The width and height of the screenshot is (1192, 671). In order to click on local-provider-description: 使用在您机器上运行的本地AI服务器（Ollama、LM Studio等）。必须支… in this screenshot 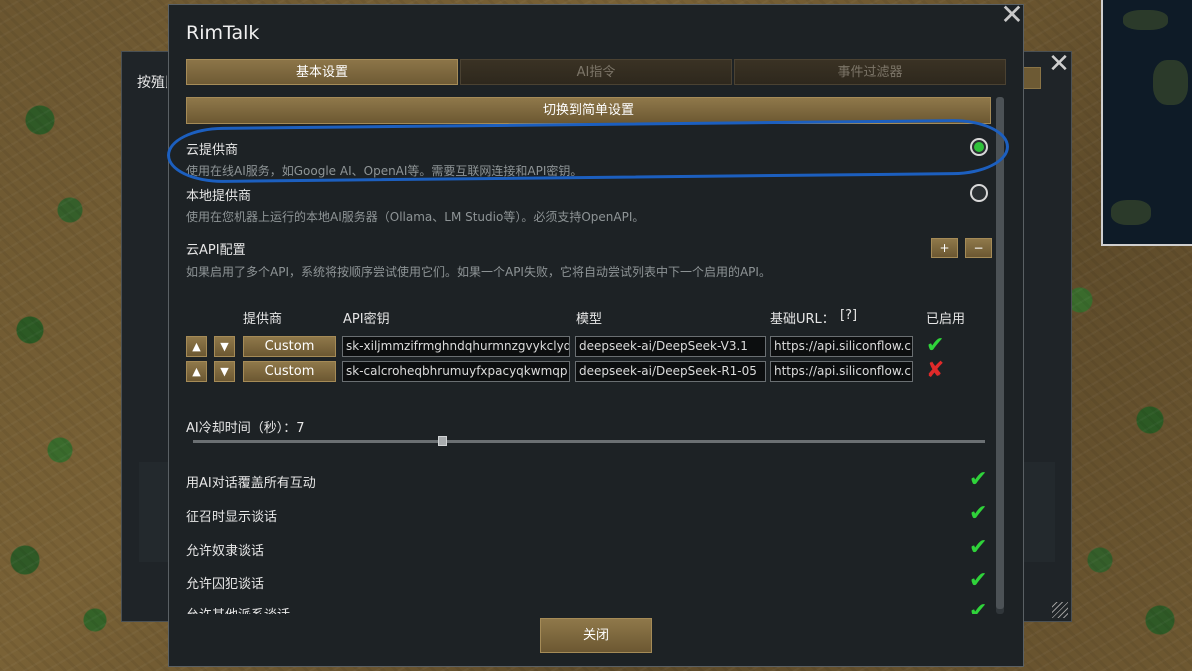, I will do `click(415, 217)`.